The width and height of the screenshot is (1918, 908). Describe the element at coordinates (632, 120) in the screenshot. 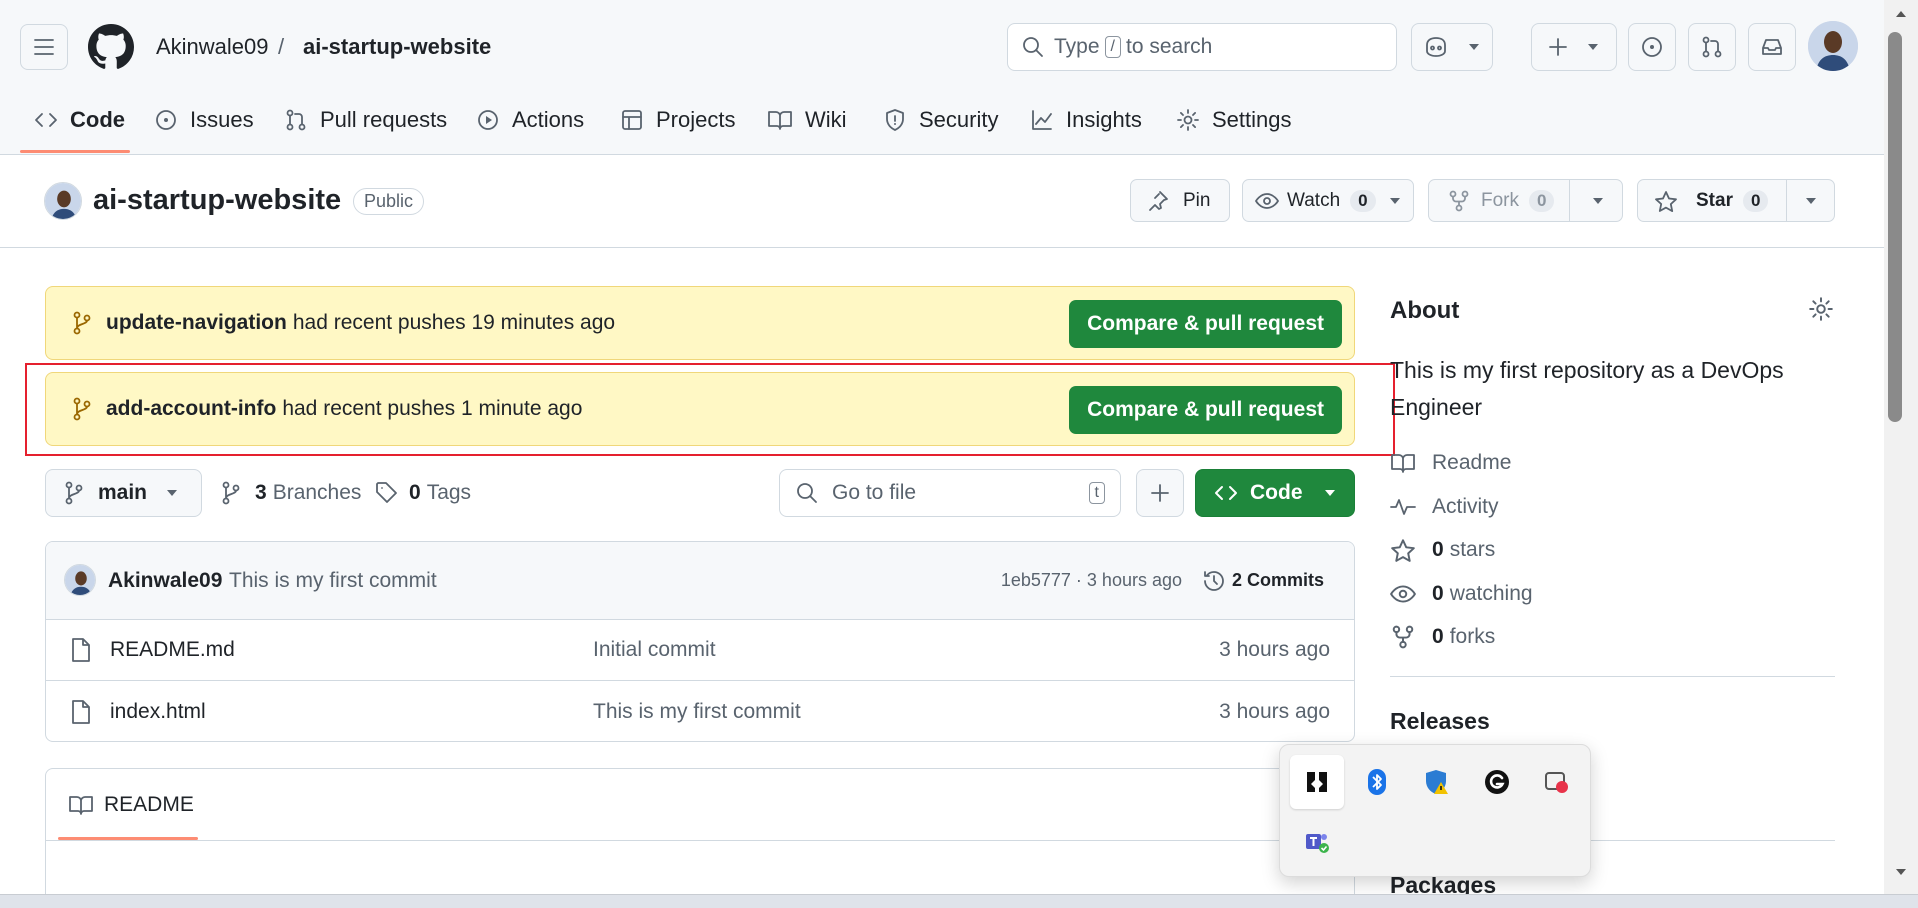

I see `table-icon` at that location.